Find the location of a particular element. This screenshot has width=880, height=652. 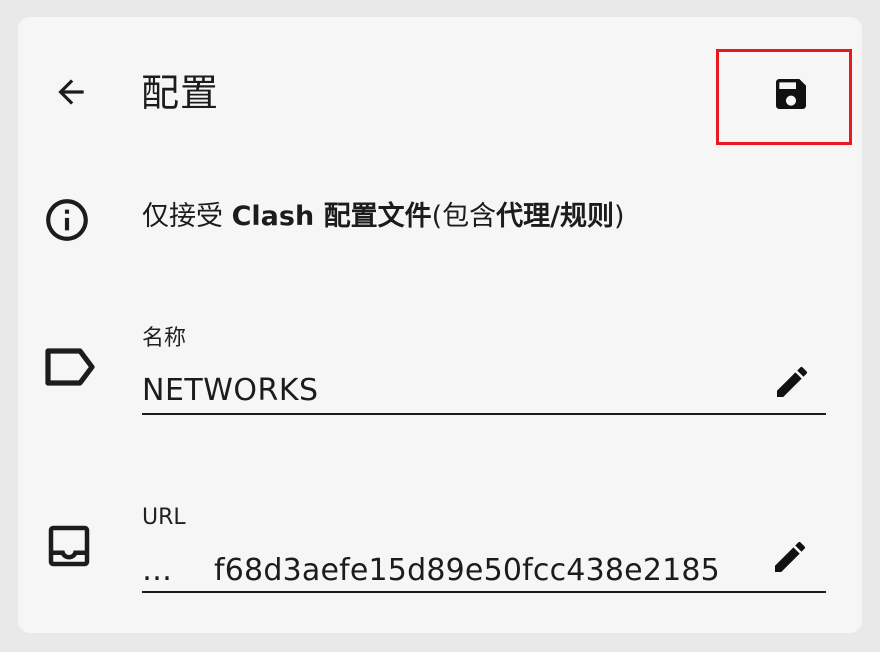

info-message: 仅接受 Clash 配置文件(包含代理/规则) is located at coordinates (383, 217).